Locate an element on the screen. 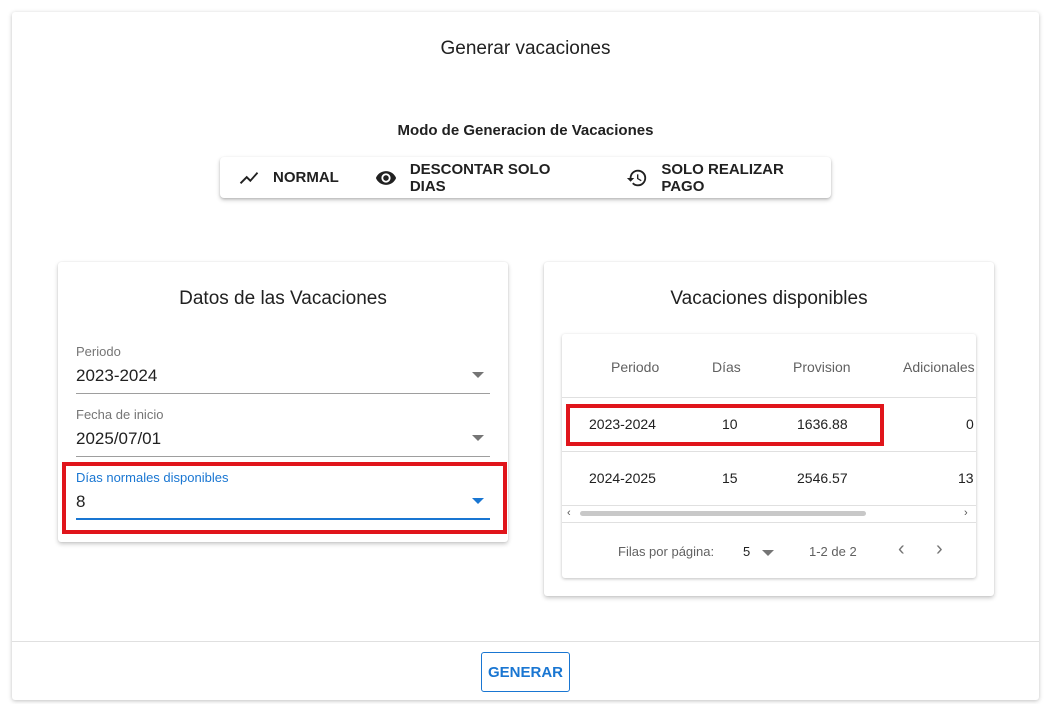 The height and width of the screenshot is (704, 1049). chevron-right-icon: › is located at coordinates (939, 549).